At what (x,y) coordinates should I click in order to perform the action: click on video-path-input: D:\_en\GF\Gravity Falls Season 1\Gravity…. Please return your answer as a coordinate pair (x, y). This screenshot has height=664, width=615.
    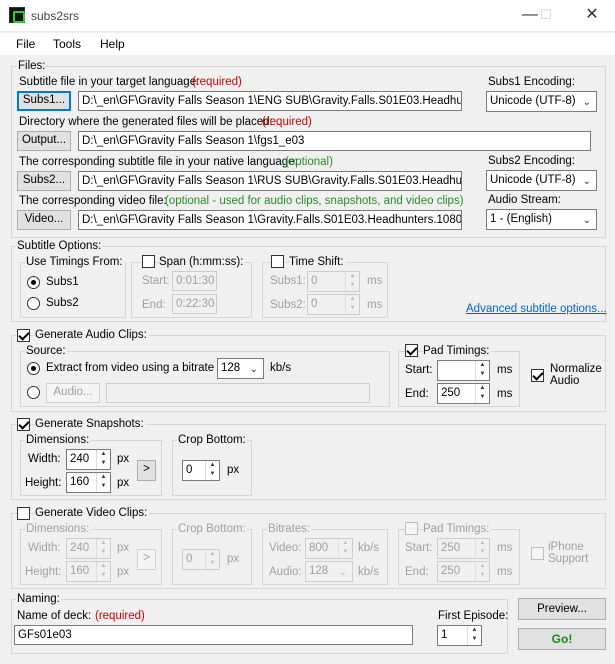
    Looking at the image, I should click on (270, 220).